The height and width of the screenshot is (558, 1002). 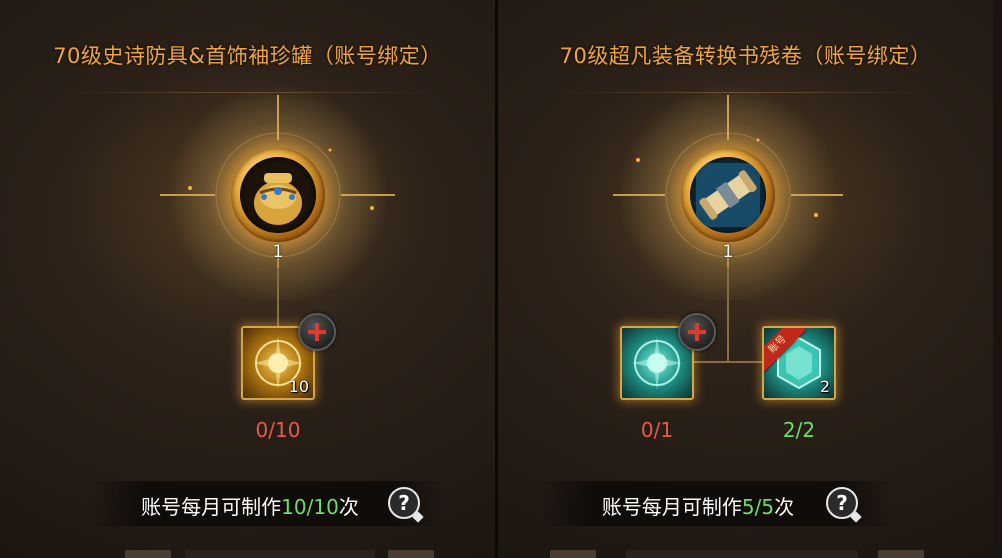 What do you see at coordinates (758, 507) in the screenshot?
I see `monthly-limit-value: 5/5` at bounding box center [758, 507].